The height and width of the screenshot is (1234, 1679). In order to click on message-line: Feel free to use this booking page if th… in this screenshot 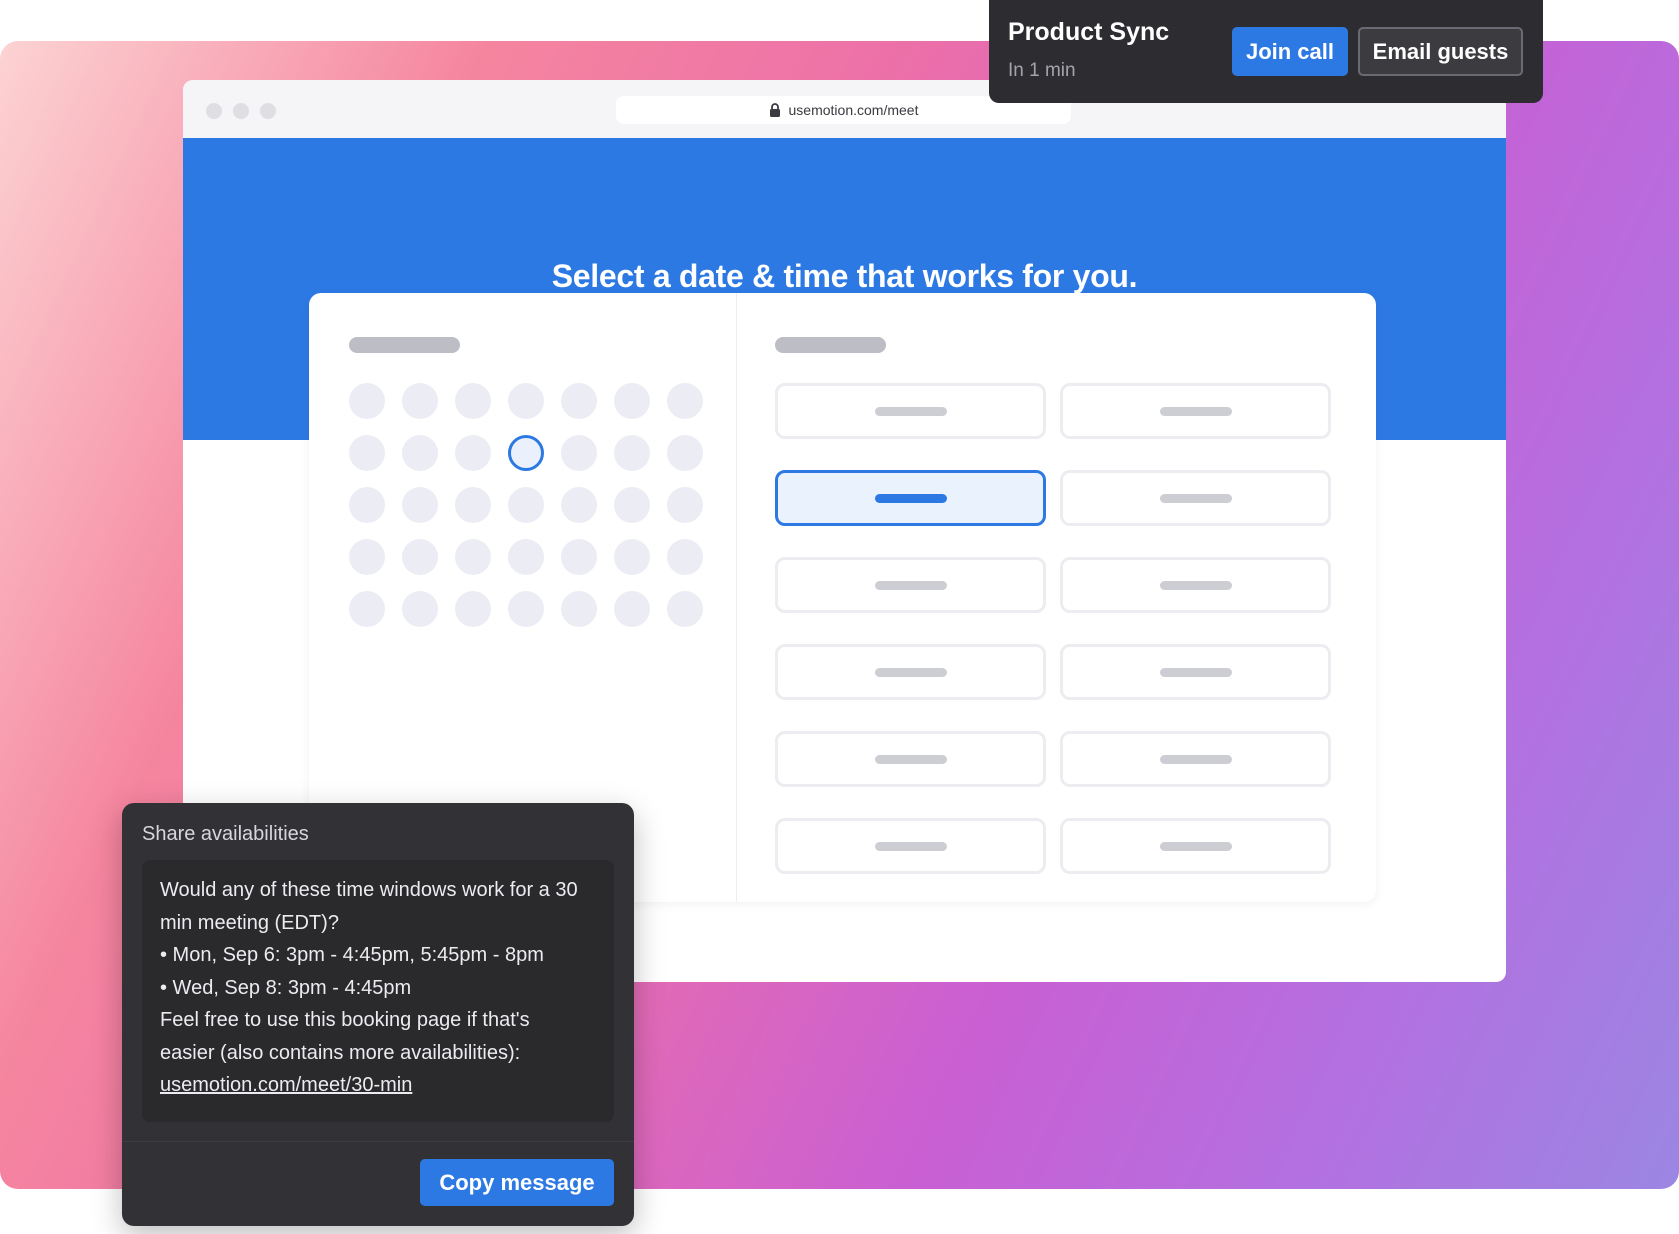, I will do `click(345, 1020)`.